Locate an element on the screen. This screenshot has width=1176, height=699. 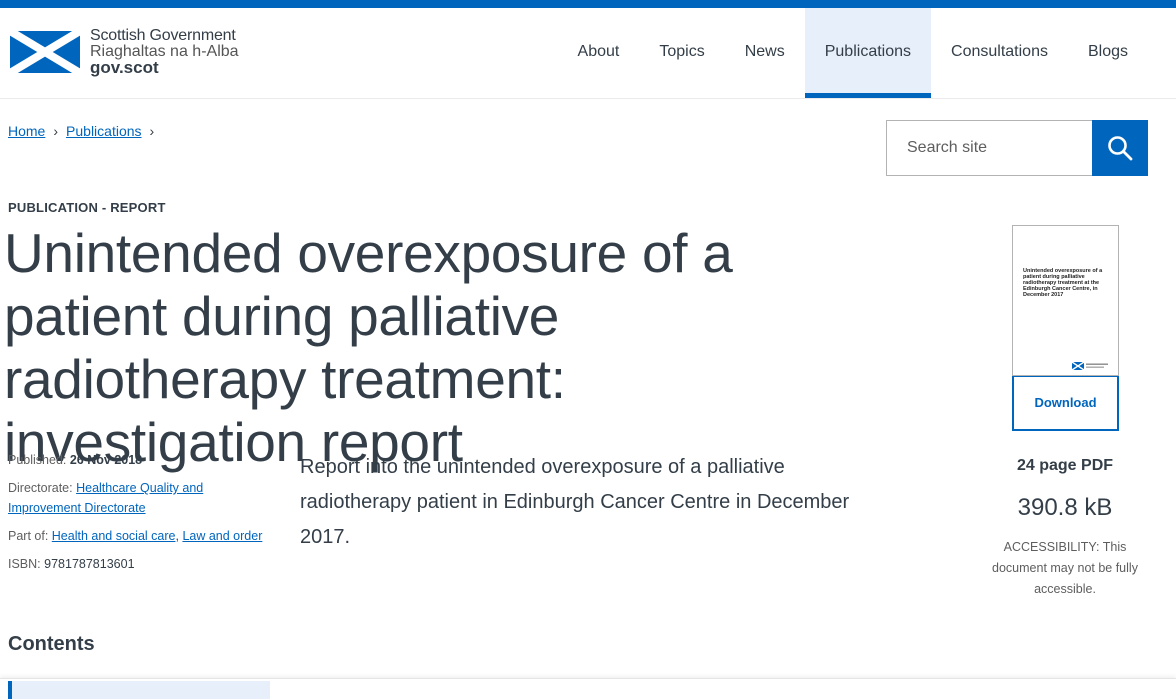
download-button: Download is located at coordinates (1065, 403).